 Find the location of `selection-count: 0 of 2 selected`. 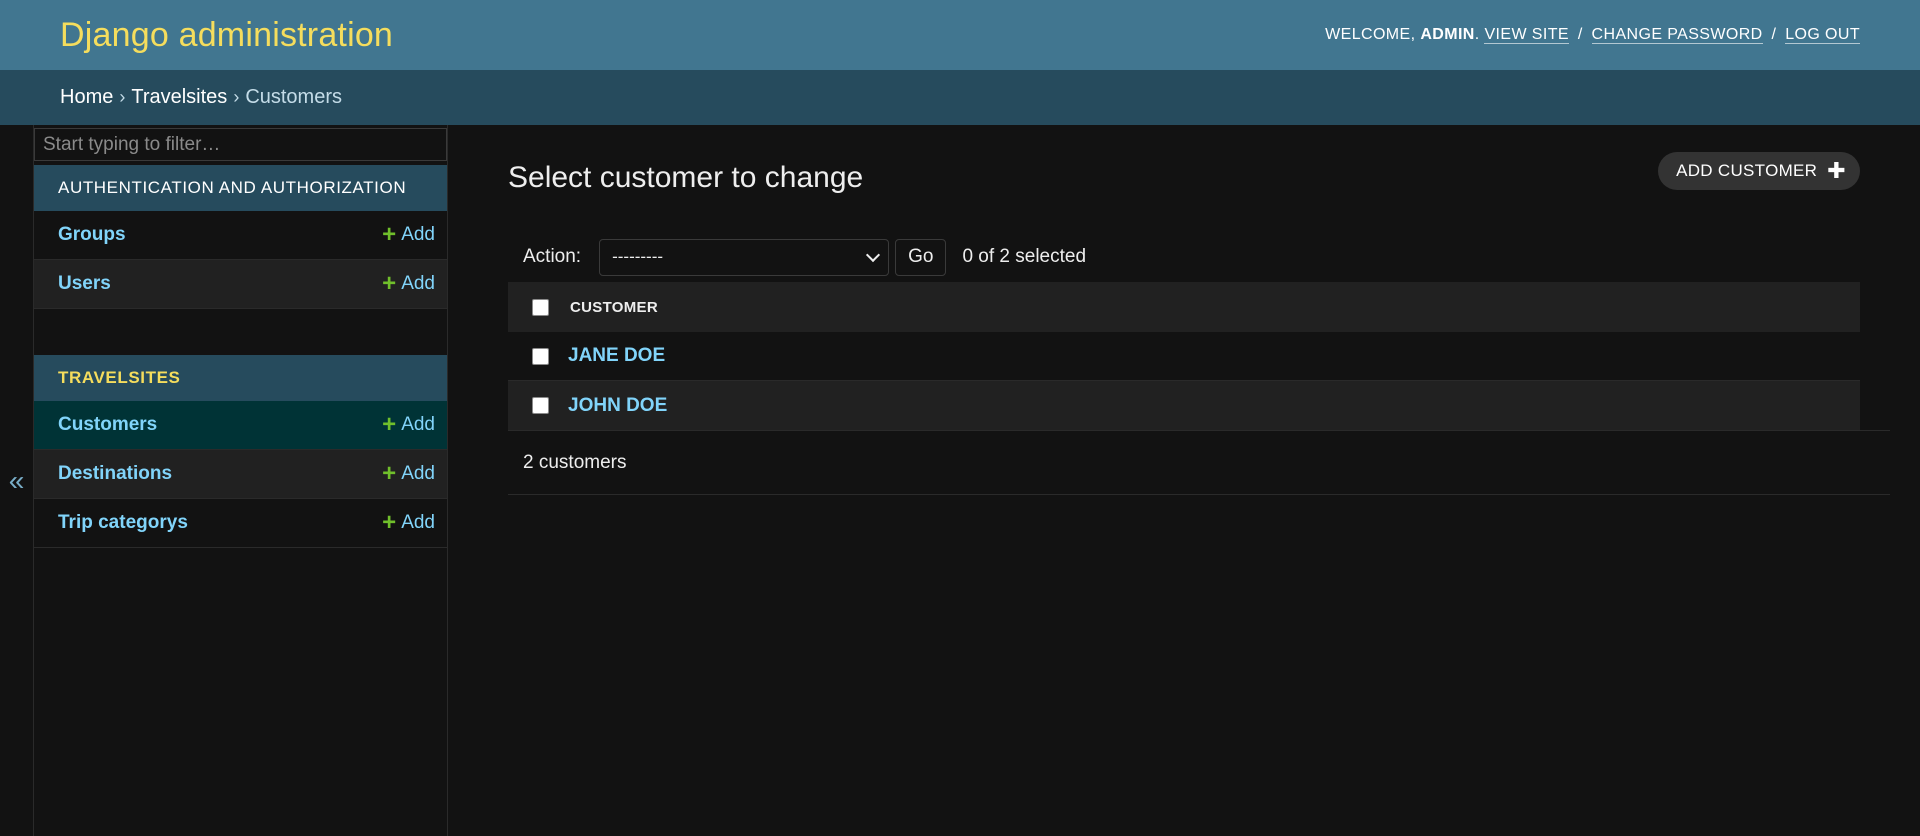

selection-count: 0 of 2 selected is located at coordinates (1024, 256).